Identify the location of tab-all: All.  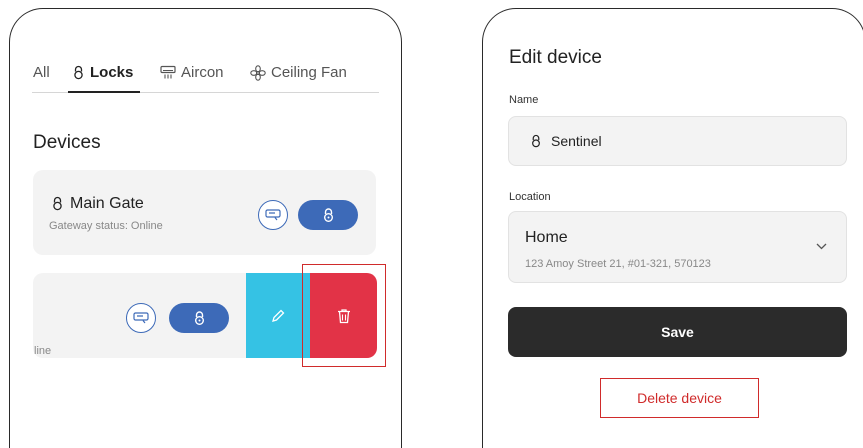
(41, 72).